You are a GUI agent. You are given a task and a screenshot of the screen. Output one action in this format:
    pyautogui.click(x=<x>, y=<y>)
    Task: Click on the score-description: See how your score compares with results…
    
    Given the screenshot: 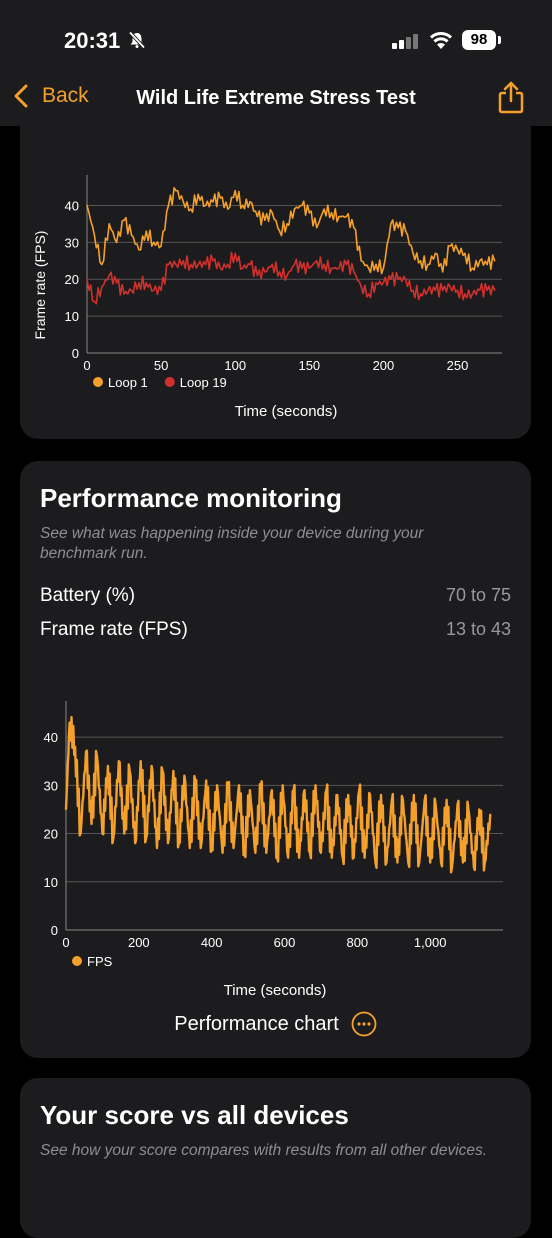 What is the action you would take?
    pyautogui.click(x=264, y=1150)
    